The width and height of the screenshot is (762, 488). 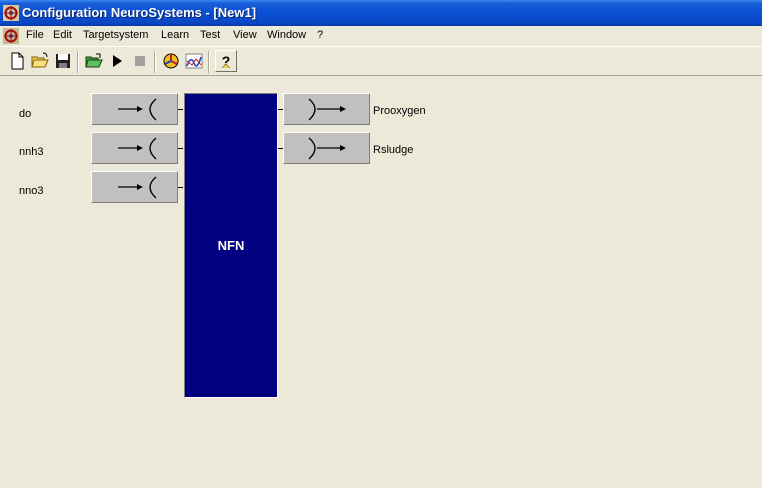 What do you see at coordinates (140, 61) in the screenshot?
I see `stop-icon` at bounding box center [140, 61].